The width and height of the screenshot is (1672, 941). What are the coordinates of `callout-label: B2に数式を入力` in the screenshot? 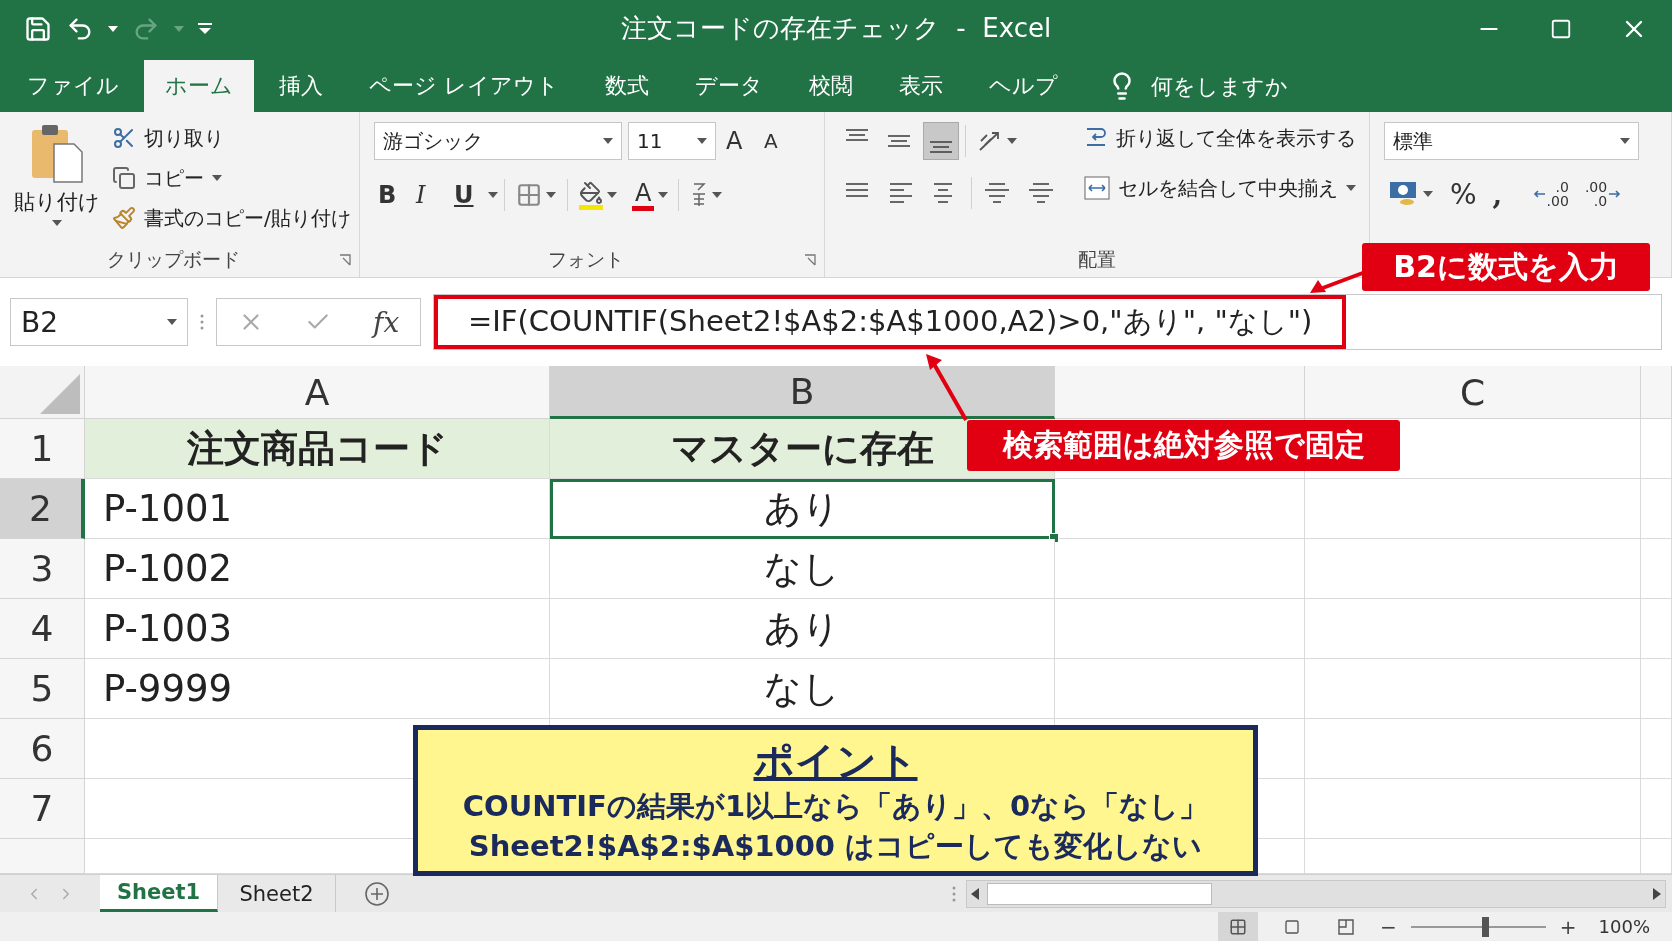 It's located at (1506, 267).